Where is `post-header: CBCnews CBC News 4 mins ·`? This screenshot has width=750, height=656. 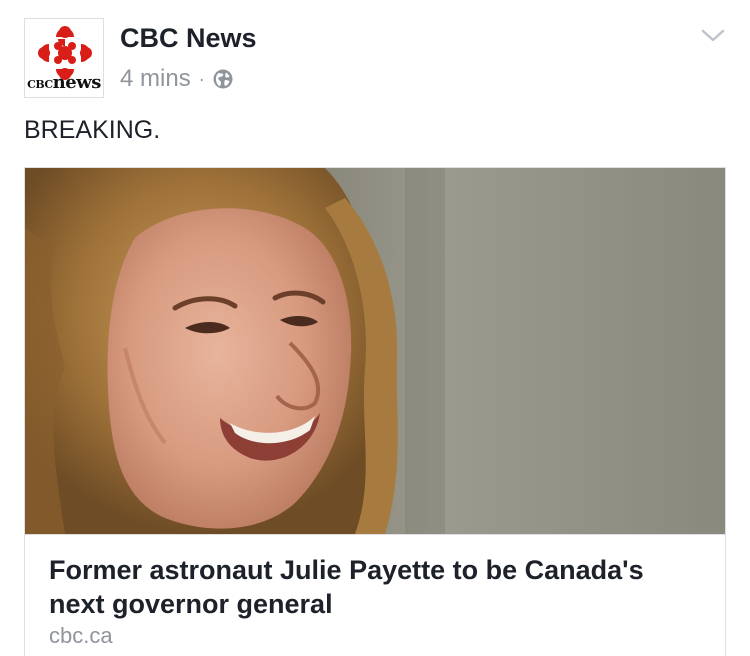
post-header: CBCnews CBC News 4 mins · is located at coordinates (375, 58).